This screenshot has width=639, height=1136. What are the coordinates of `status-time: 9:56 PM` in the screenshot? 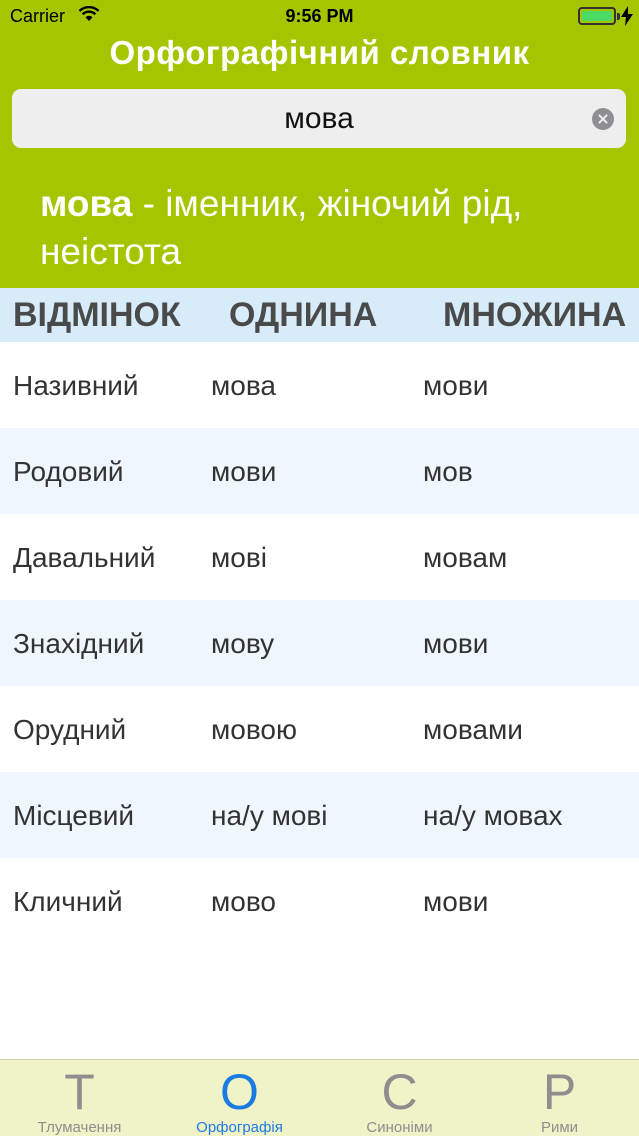 It's located at (319, 16).